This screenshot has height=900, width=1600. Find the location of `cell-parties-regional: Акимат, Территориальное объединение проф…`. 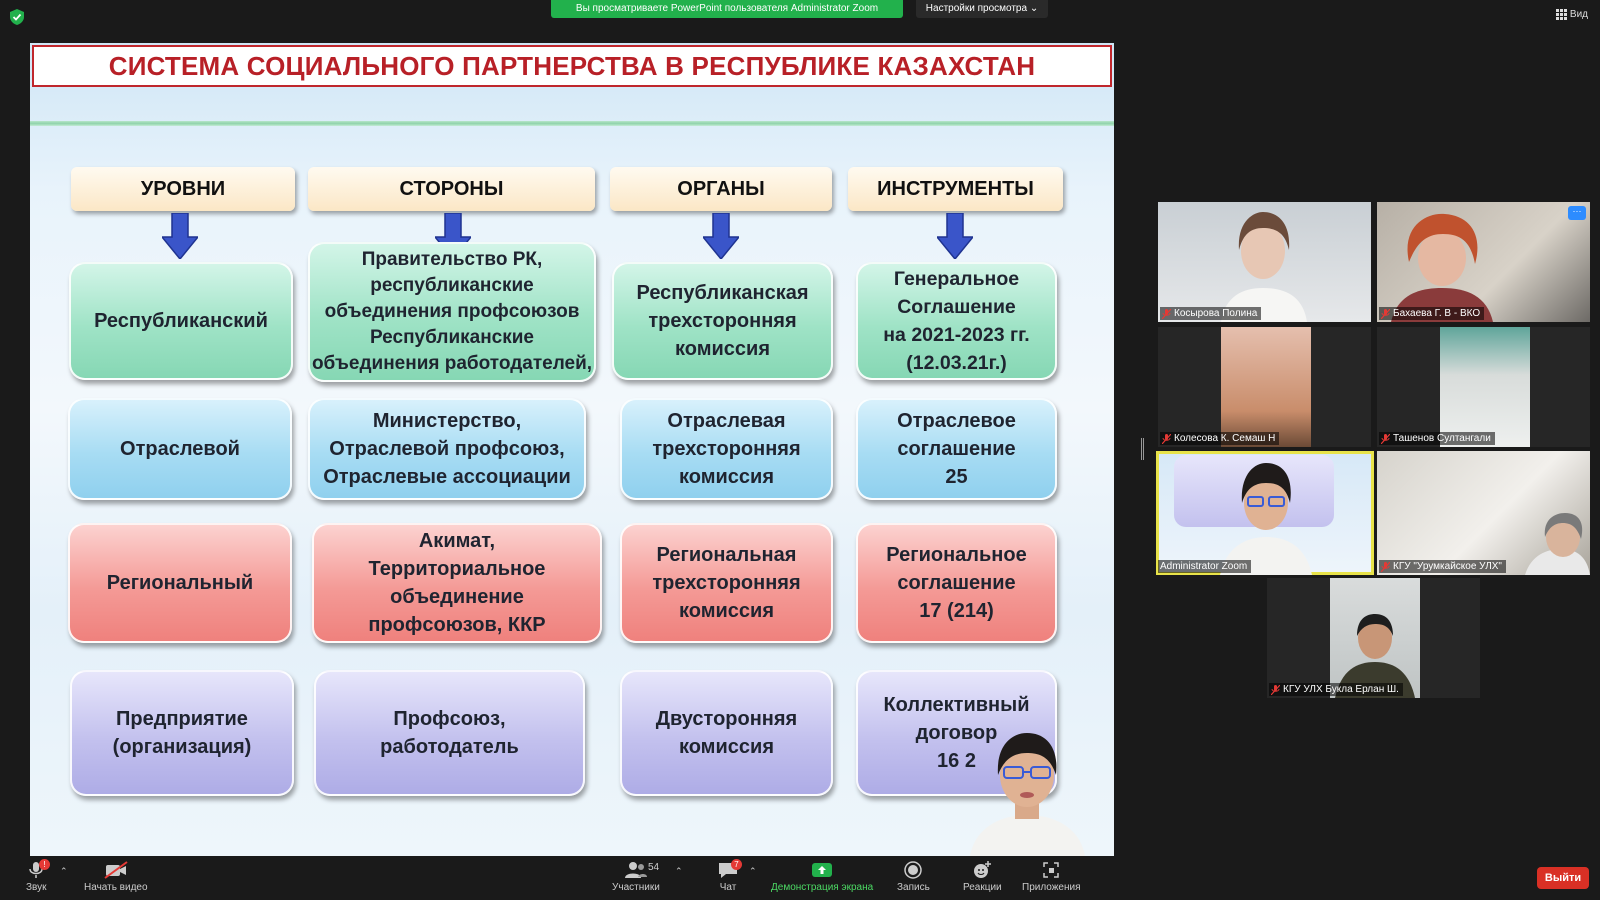

cell-parties-regional: Акимат, Территориальное объединение проф… is located at coordinates (457, 583).